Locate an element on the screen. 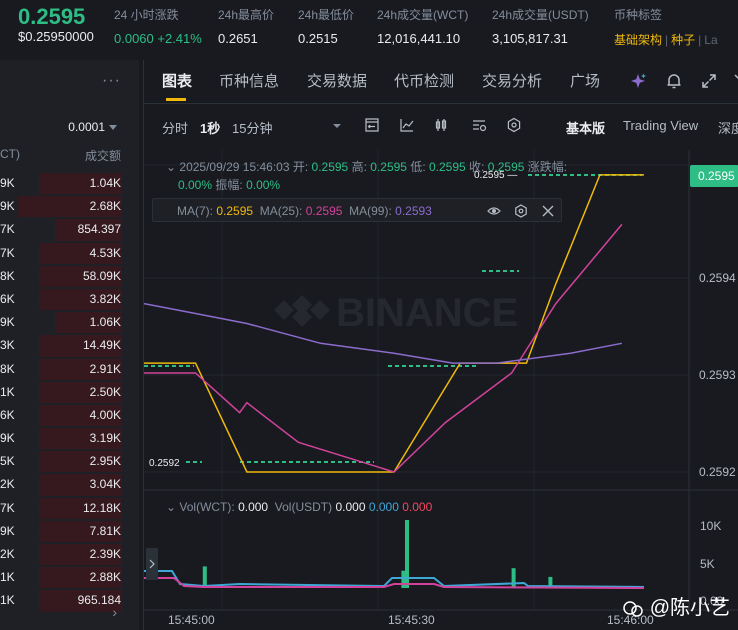  time-axis: 15:45:00 15:45:30 15:46:00 is located at coordinates (411, 620).